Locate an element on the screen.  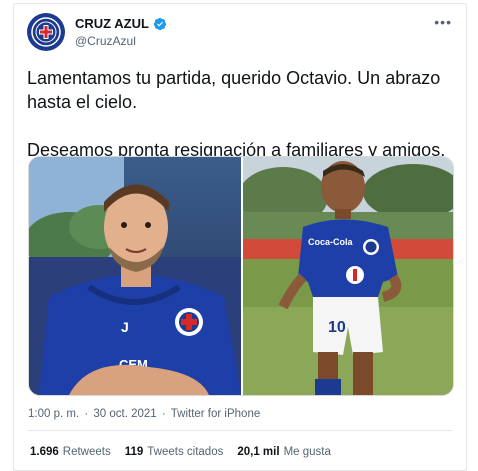
profile-avatar is located at coordinates (46, 32).